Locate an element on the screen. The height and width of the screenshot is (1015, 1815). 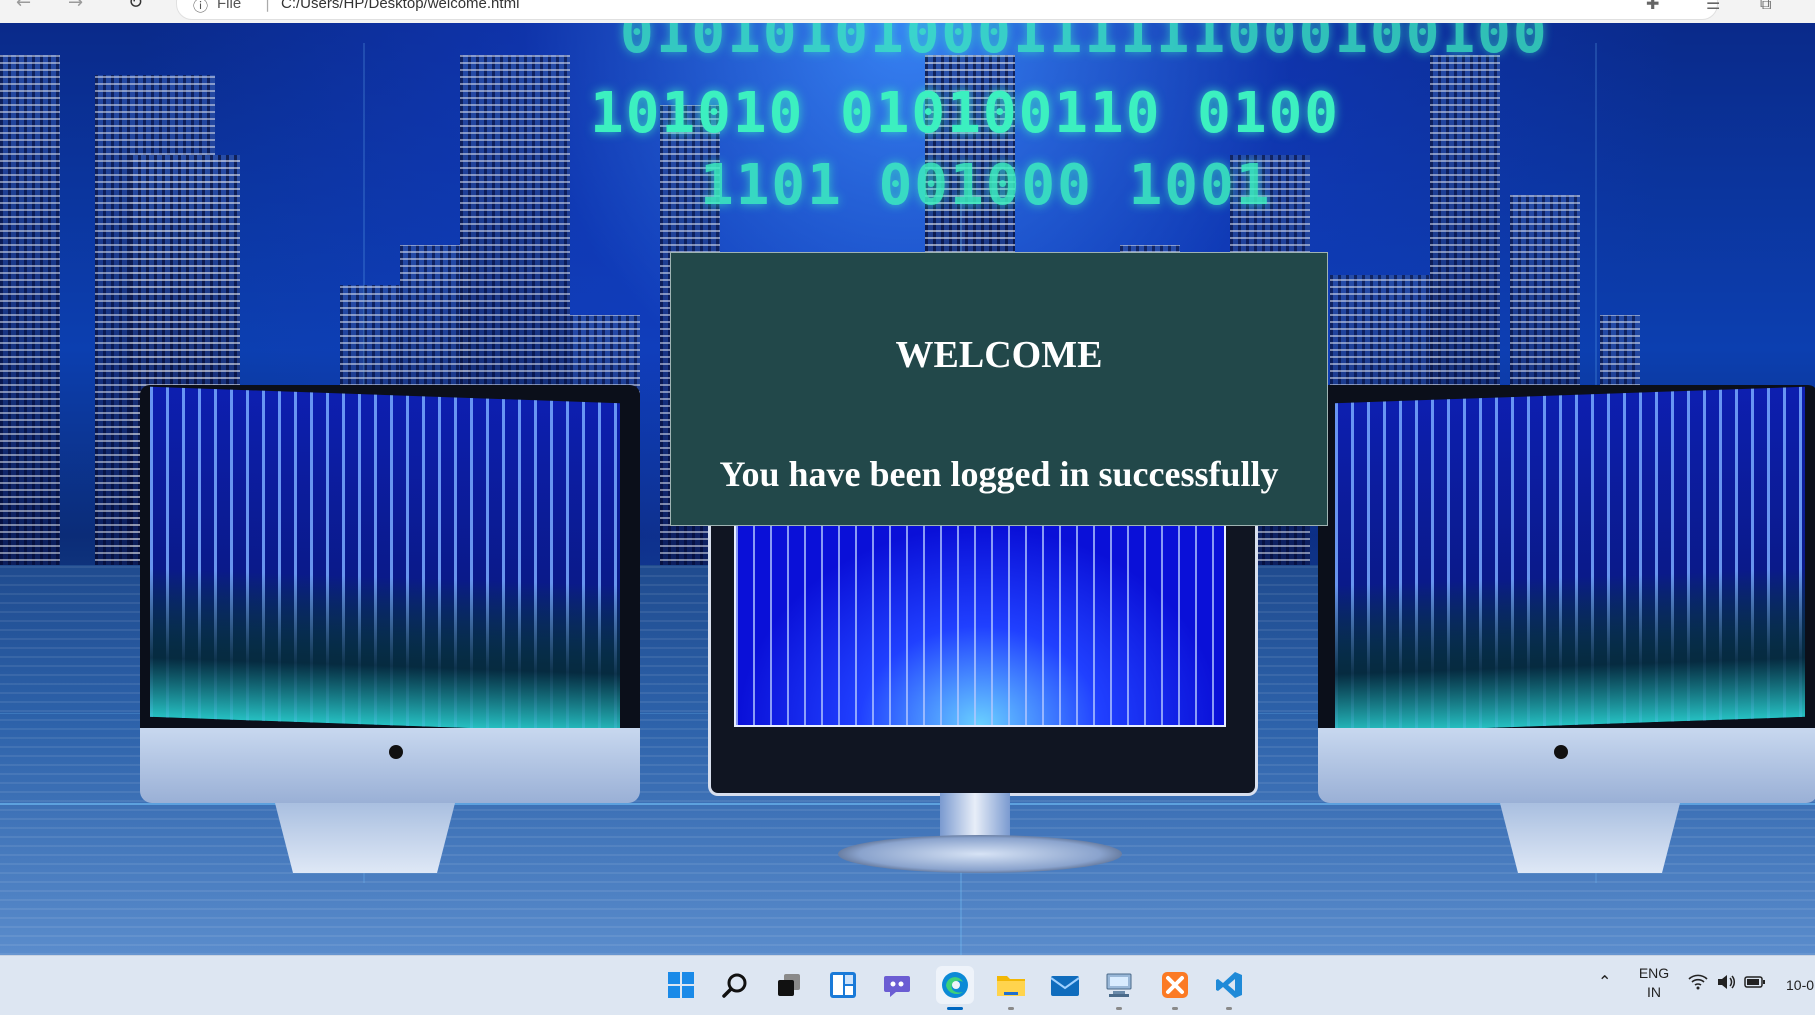
start-icon is located at coordinates (681, 985).